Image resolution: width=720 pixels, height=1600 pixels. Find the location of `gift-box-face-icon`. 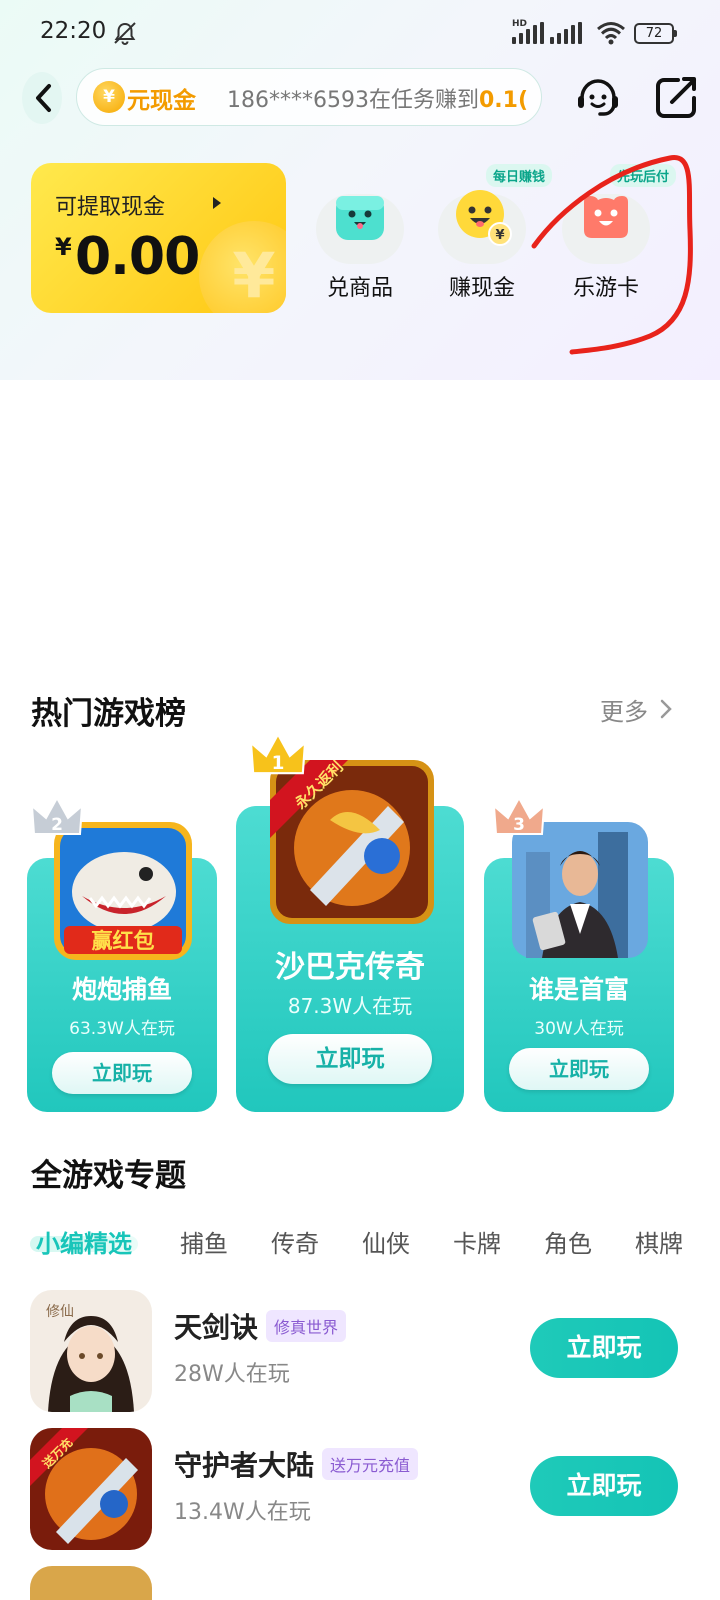

gift-box-face-icon is located at coordinates (360, 218).